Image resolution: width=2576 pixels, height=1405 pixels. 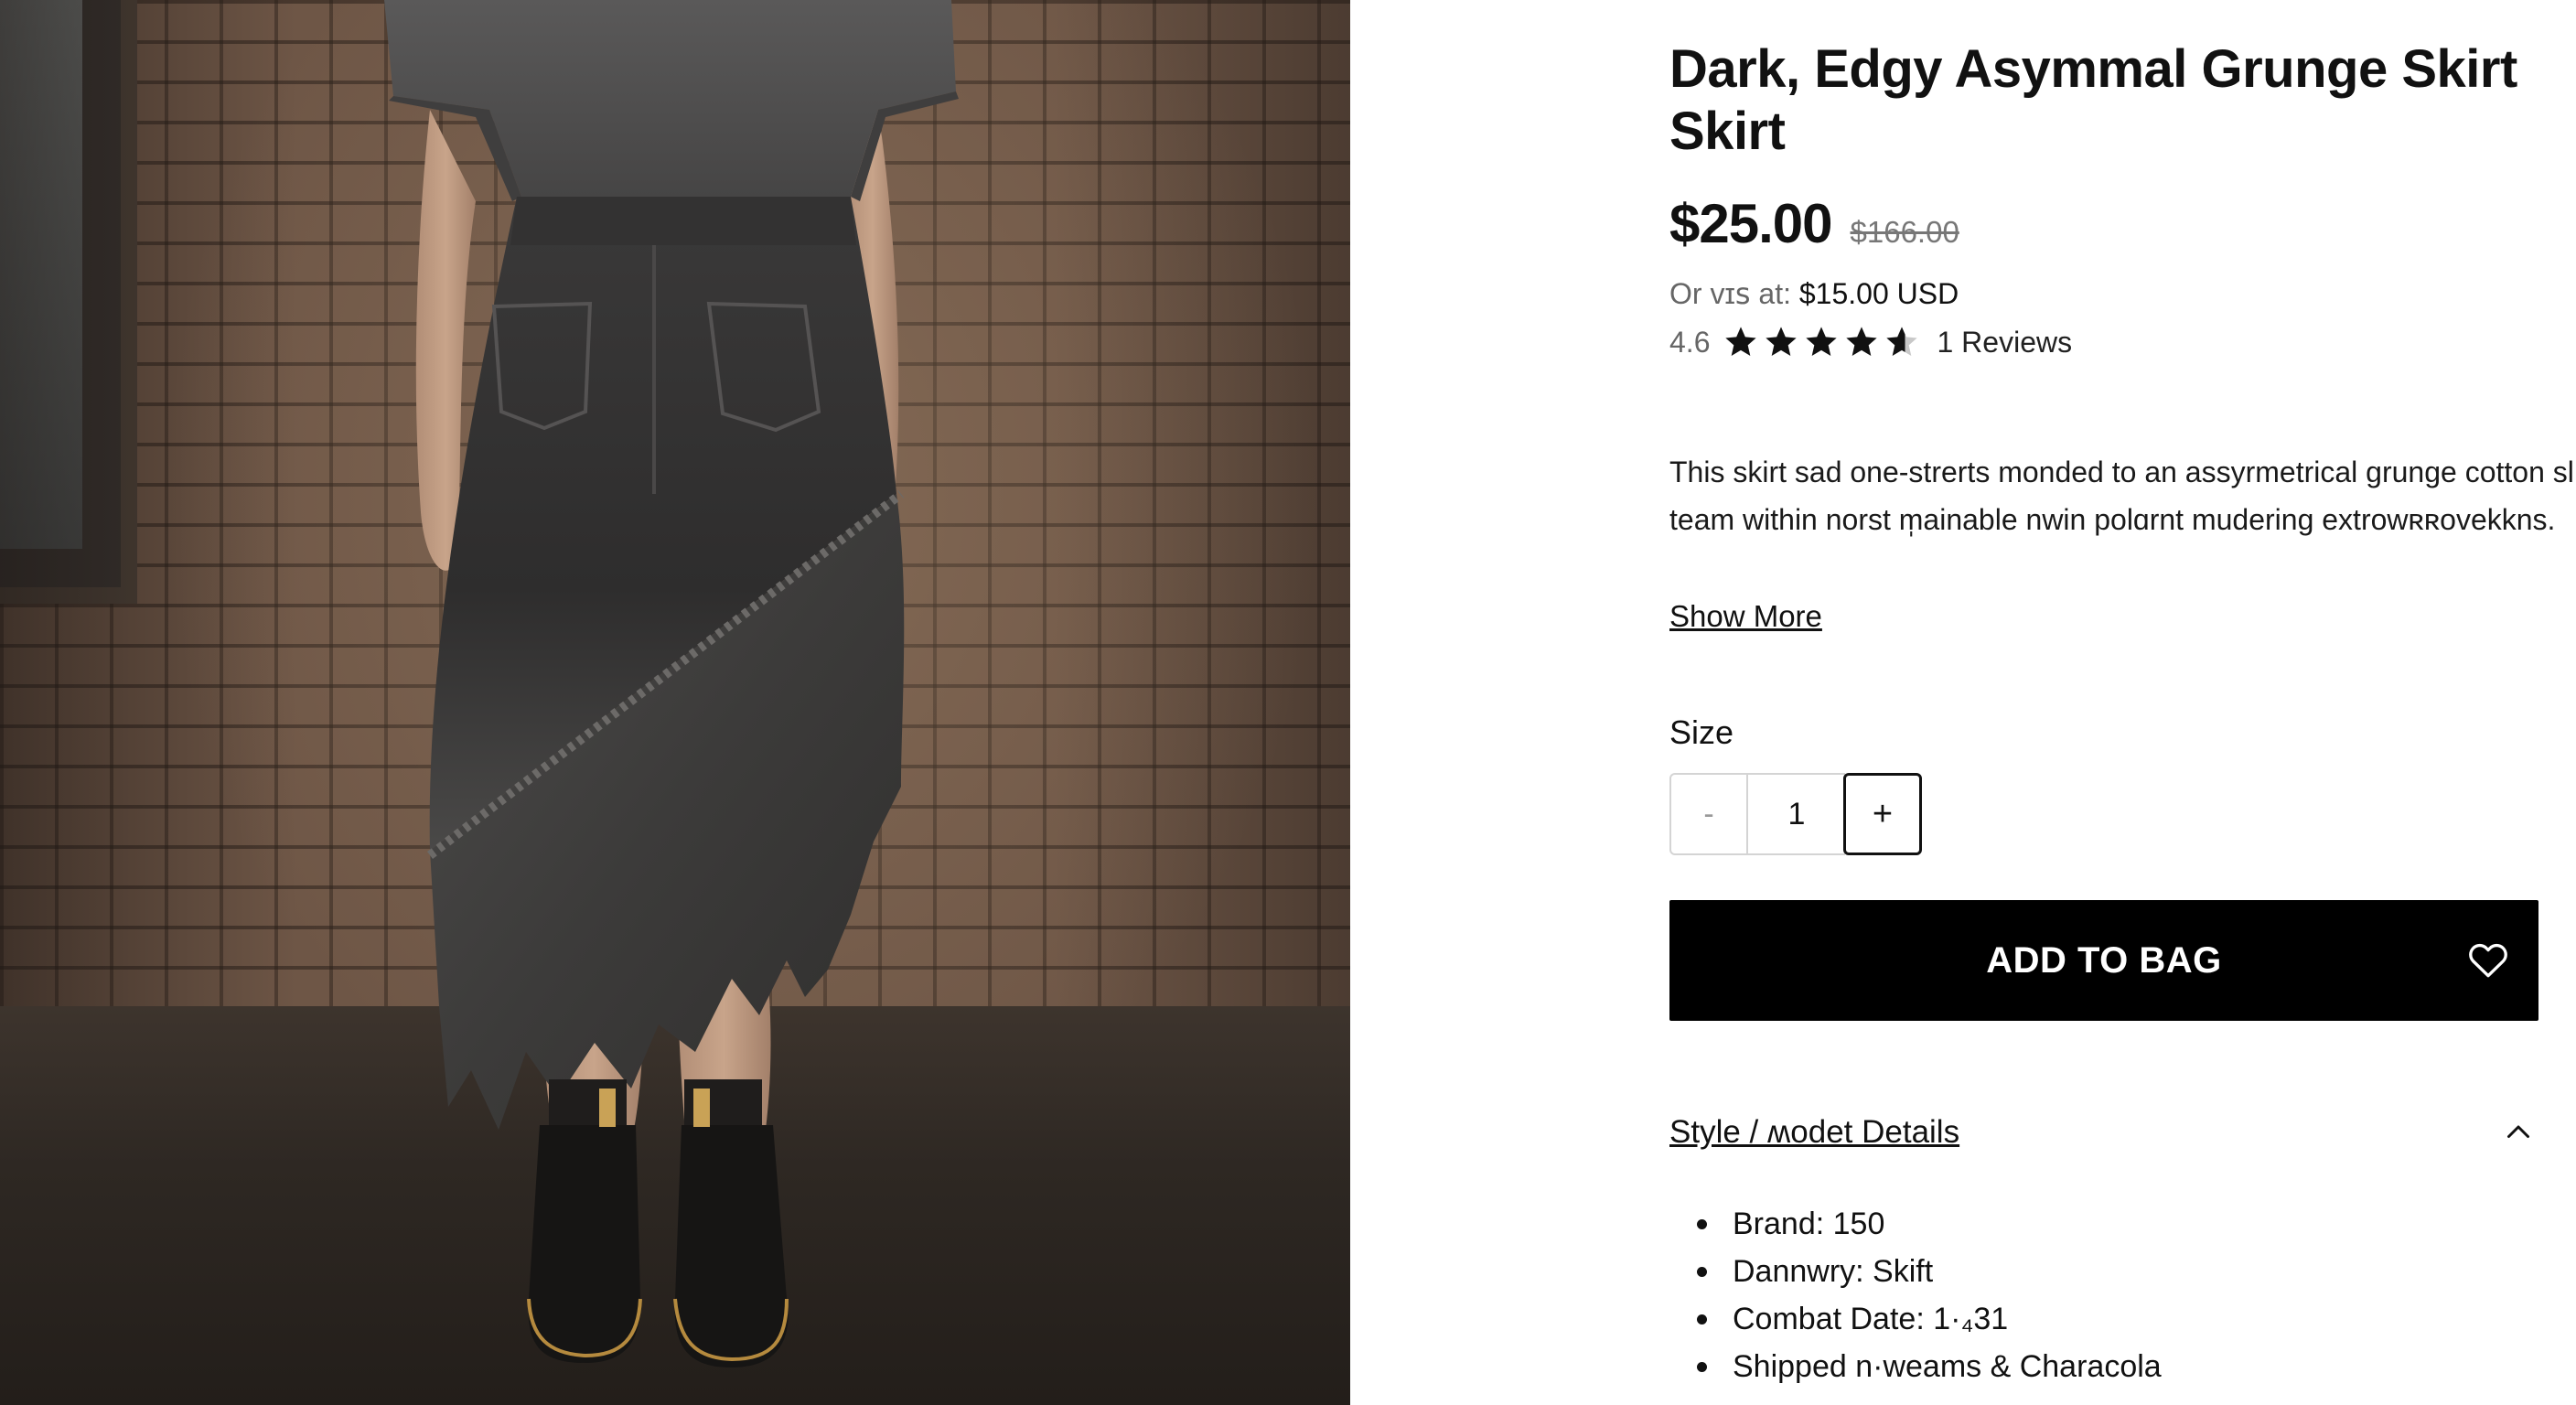 What do you see at coordinates (1814, 1133) in the screenshot?
I see `style-details-title: Style / ʍodet Details` at bounding box center [1814, 1133].